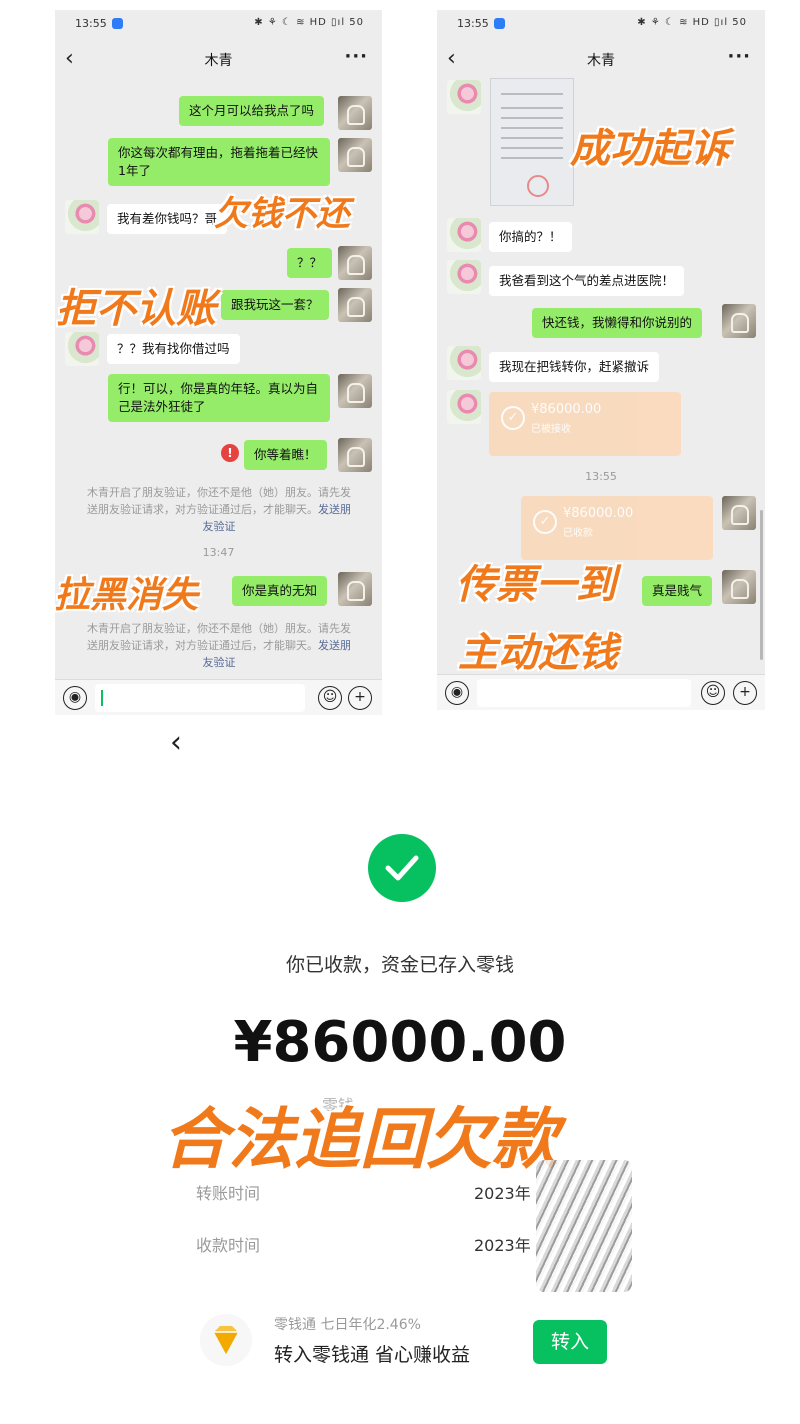  I want to click on success-check-icon, so click(402, 868).